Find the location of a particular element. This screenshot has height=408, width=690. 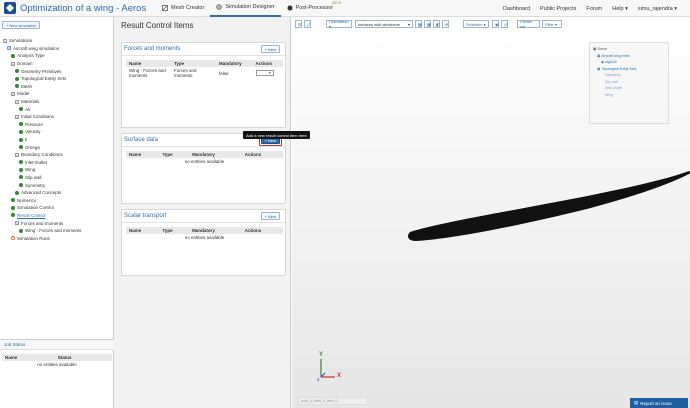

tree-item: − Boundary Conditions is located at coordinates (57, 155).